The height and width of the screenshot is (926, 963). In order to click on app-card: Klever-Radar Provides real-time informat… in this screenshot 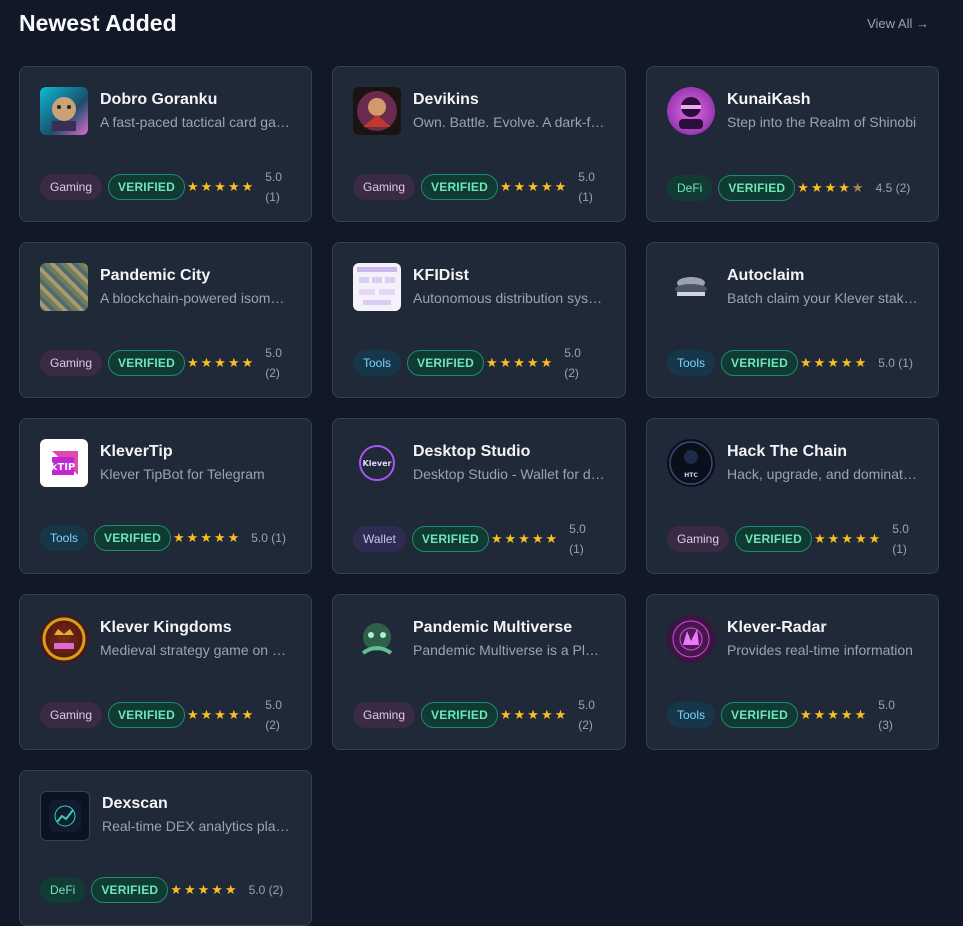, I will do `click(792, 672)`.